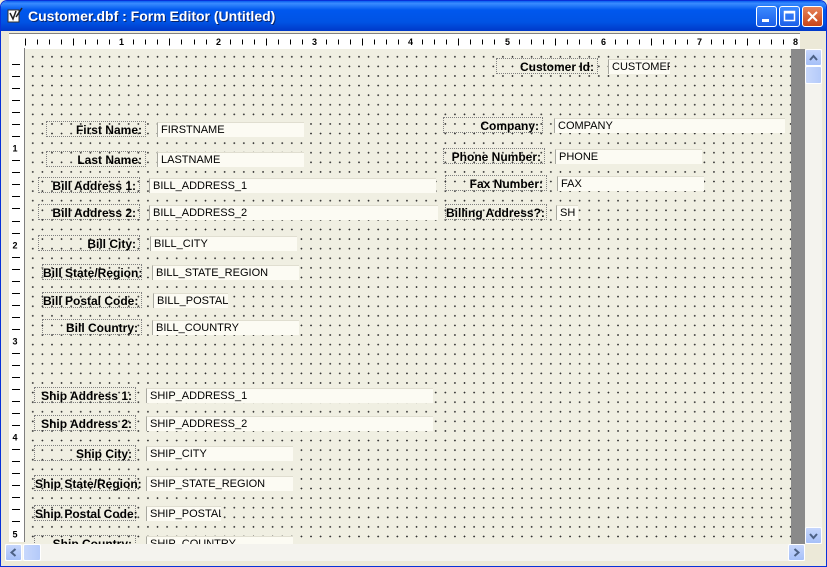  Describe the element at coordinates (92, 327) in the screenshot. I see `bill-country-label: Bill Country:` at that location.